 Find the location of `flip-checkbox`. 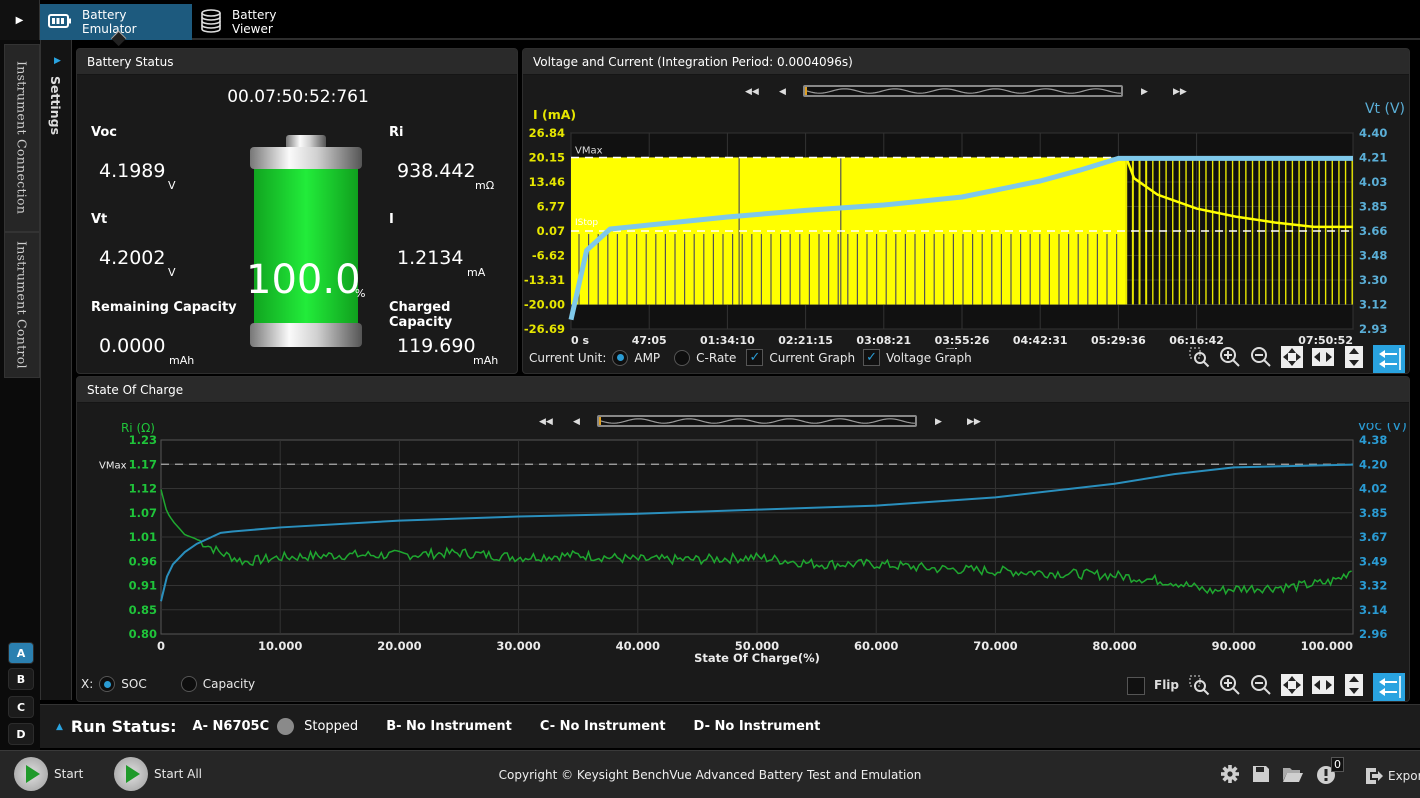

flip-checkbox is located at coordinates (1136, 686).